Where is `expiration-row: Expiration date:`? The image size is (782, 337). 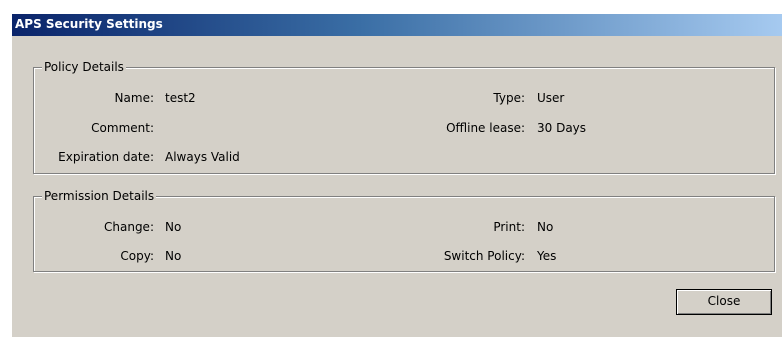 expiration-row: Expiration date: is located at coordinates (94, 157).